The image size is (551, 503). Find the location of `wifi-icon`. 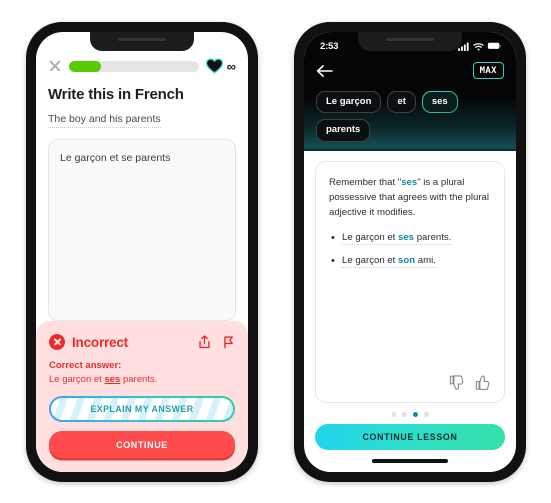

wifi-icon is located at coordinates (478, 46).